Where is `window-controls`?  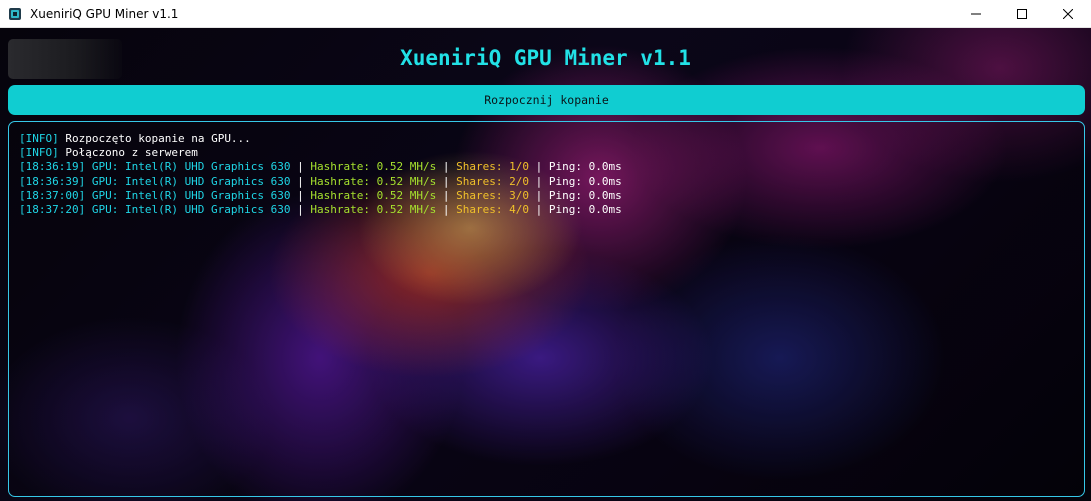
window-controls is located at coordinates (1022, 13).